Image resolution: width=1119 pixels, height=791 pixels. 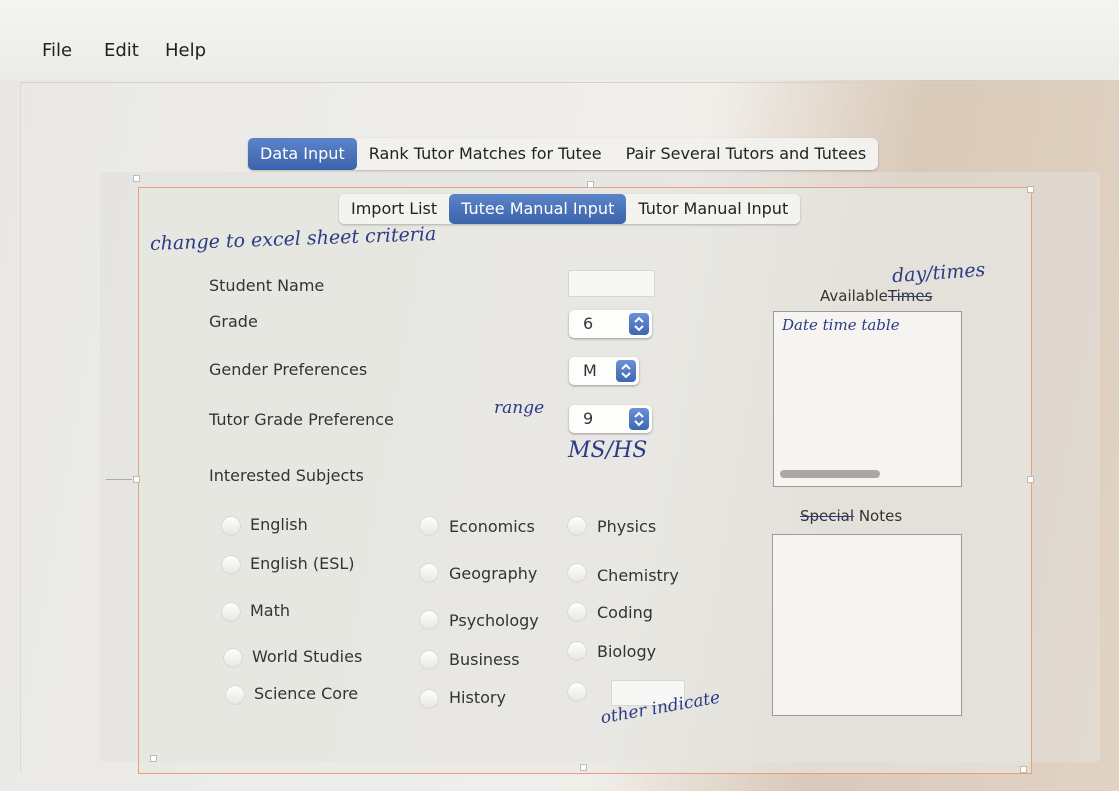 I want to click on subject-history-label: History, so click(x=477, y=697).